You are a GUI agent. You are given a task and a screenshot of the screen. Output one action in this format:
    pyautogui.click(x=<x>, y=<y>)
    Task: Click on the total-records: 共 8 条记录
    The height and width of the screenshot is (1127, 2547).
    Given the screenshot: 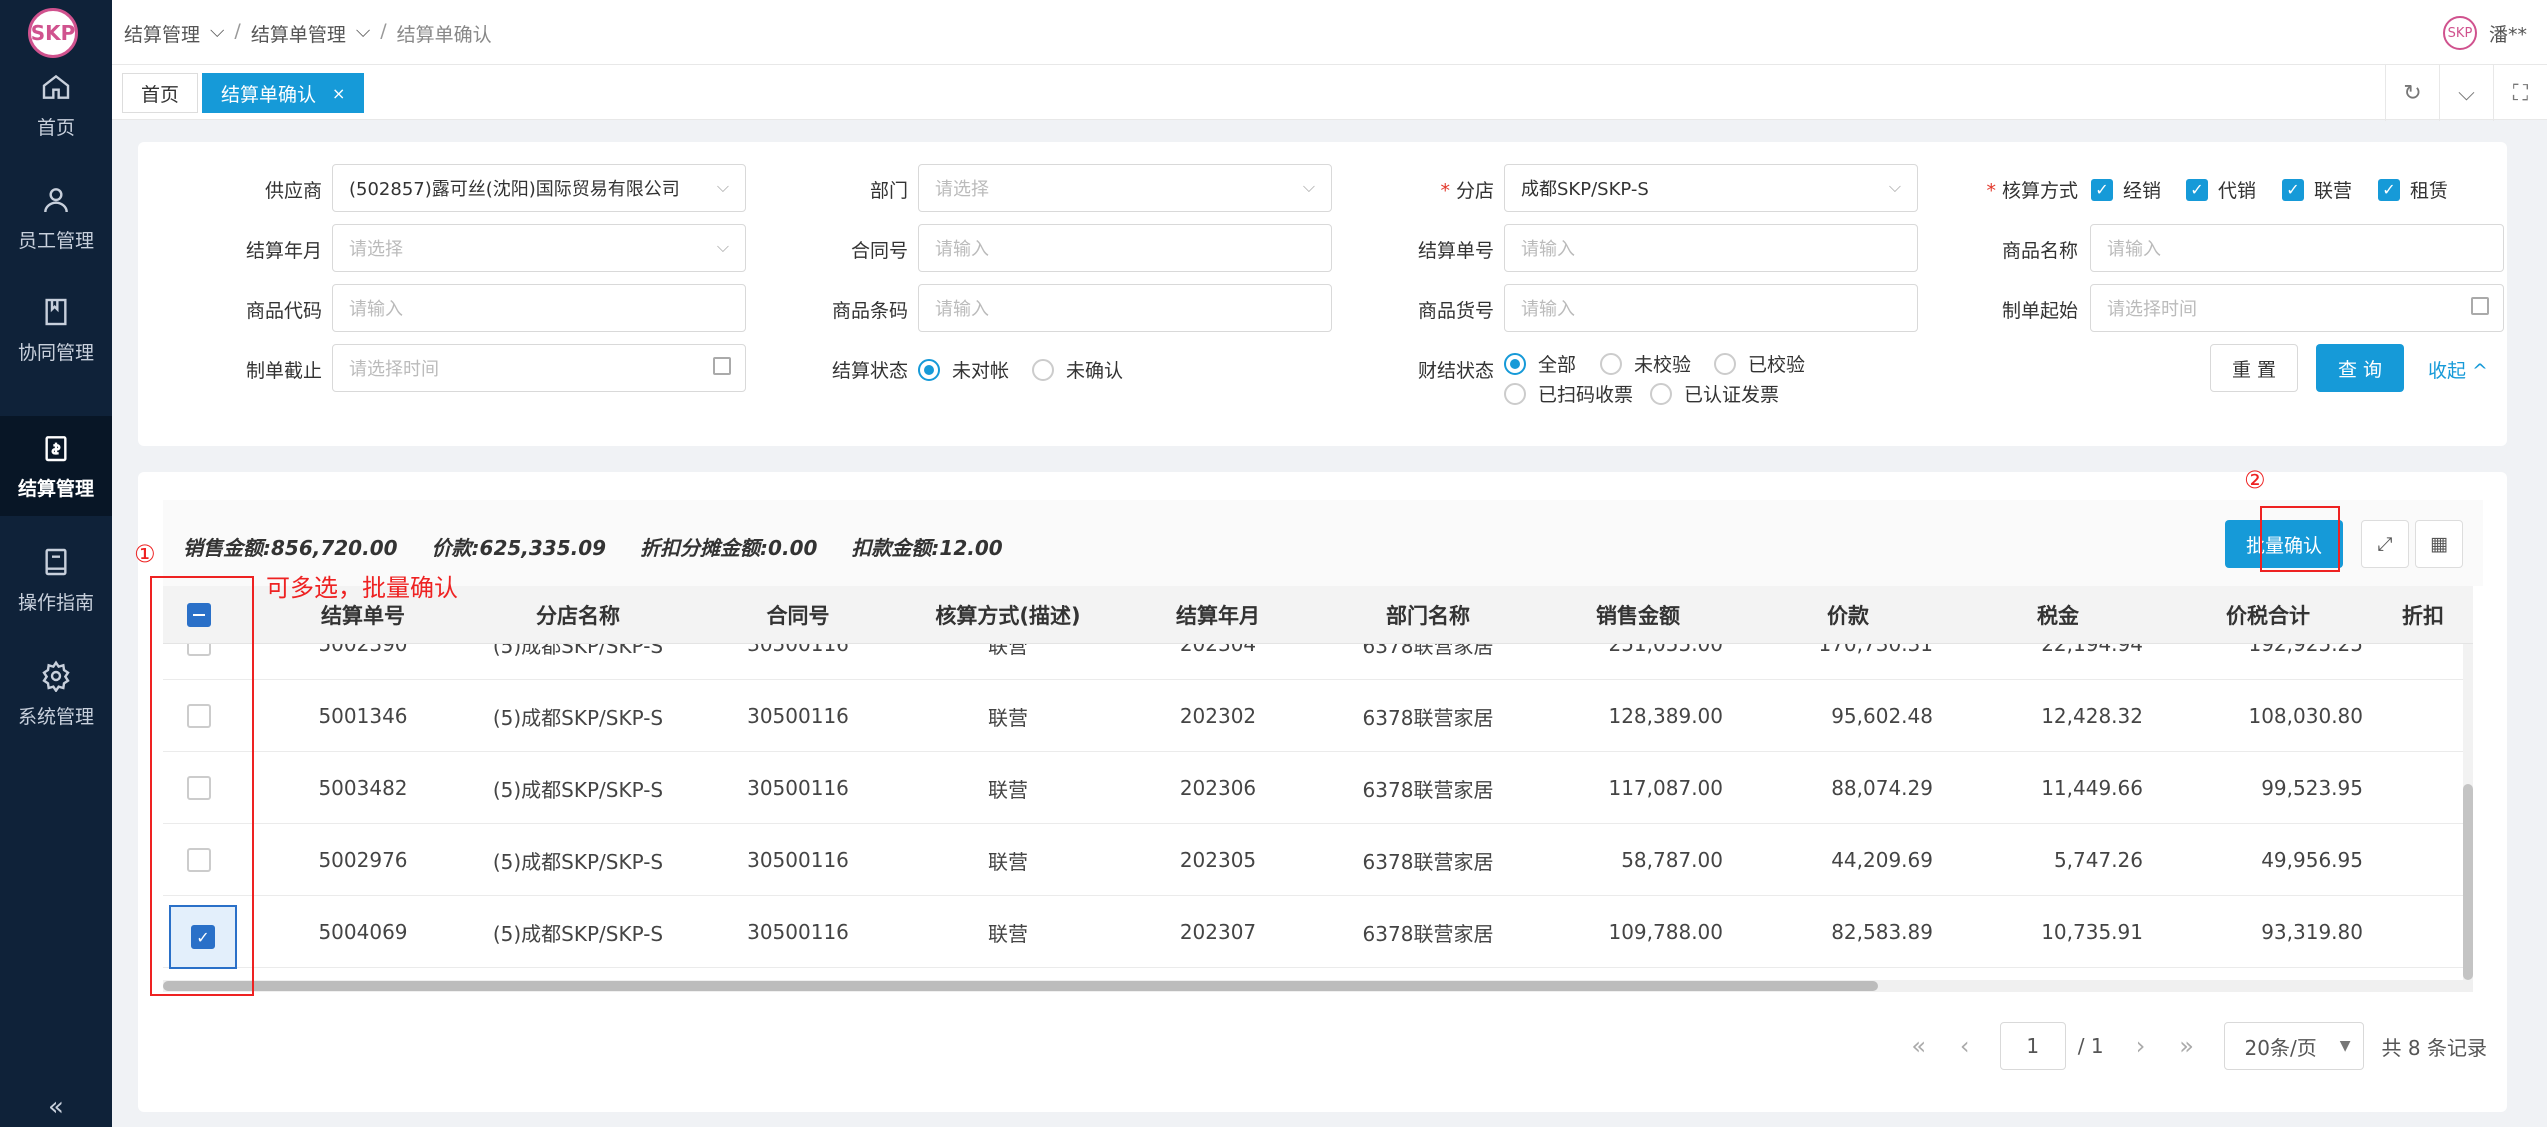 What is the action you would take?
    pyautogui.click(x=2434, y=1047)
    